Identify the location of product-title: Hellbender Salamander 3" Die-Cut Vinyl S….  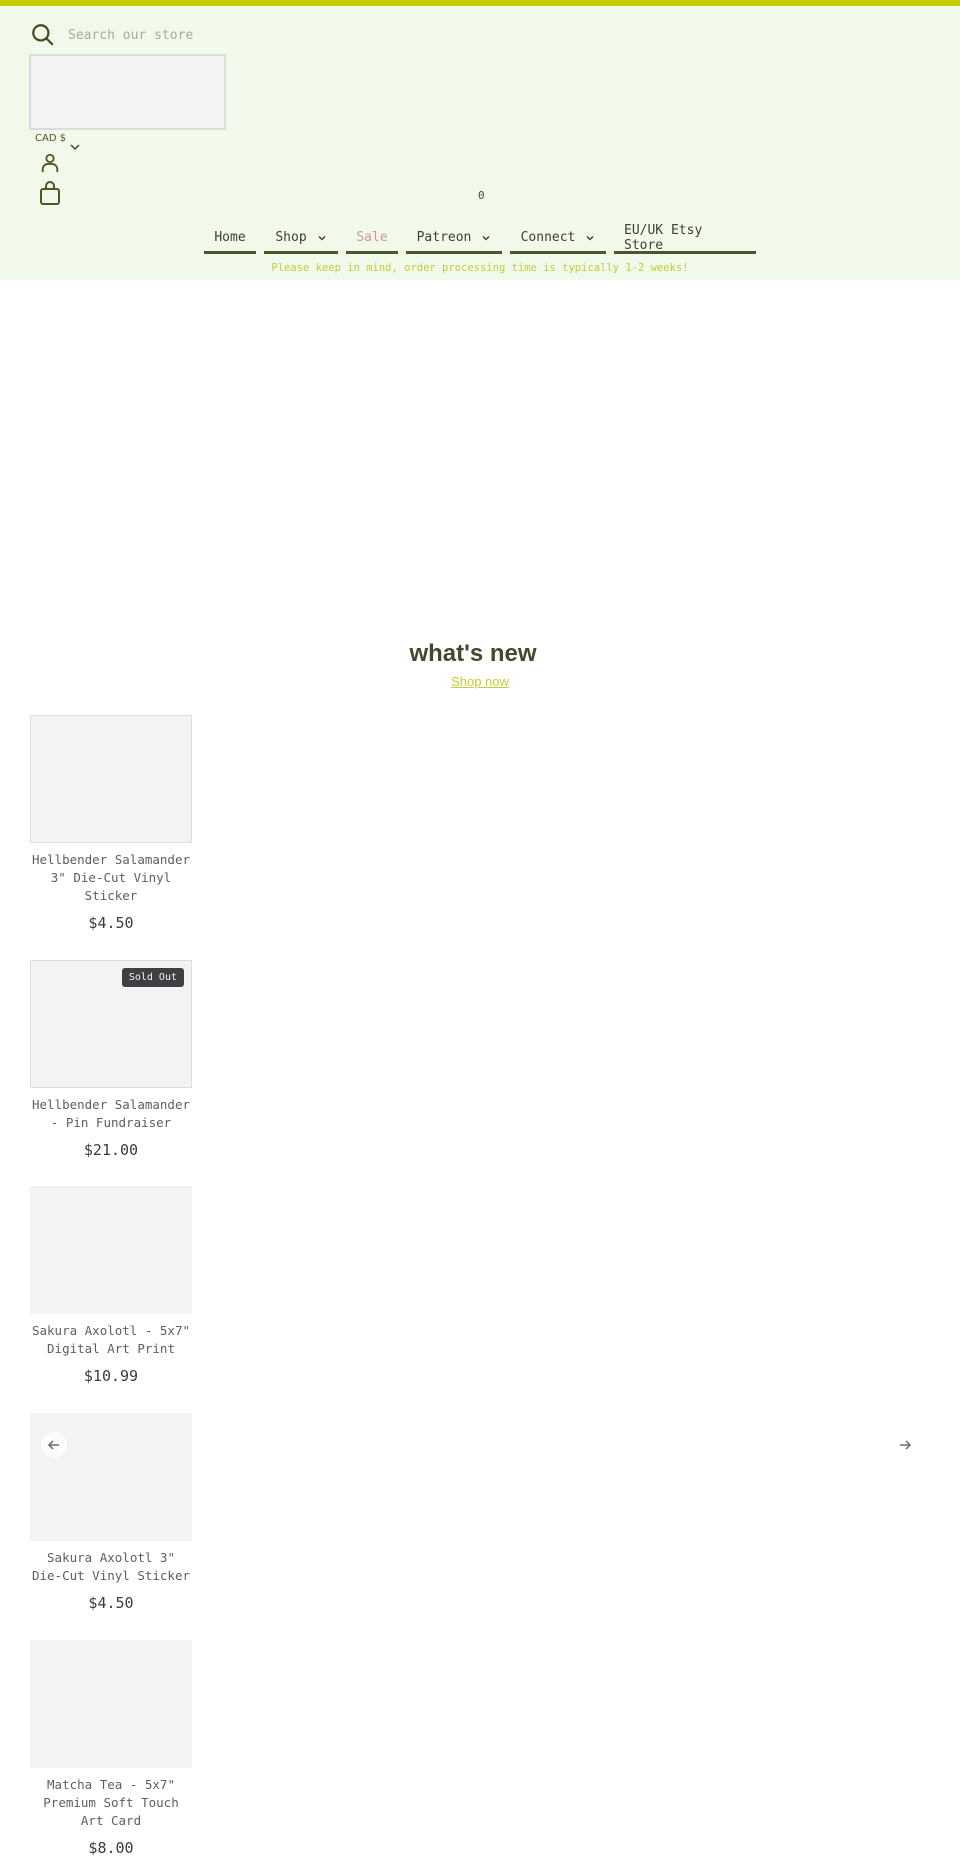
(111, 878).